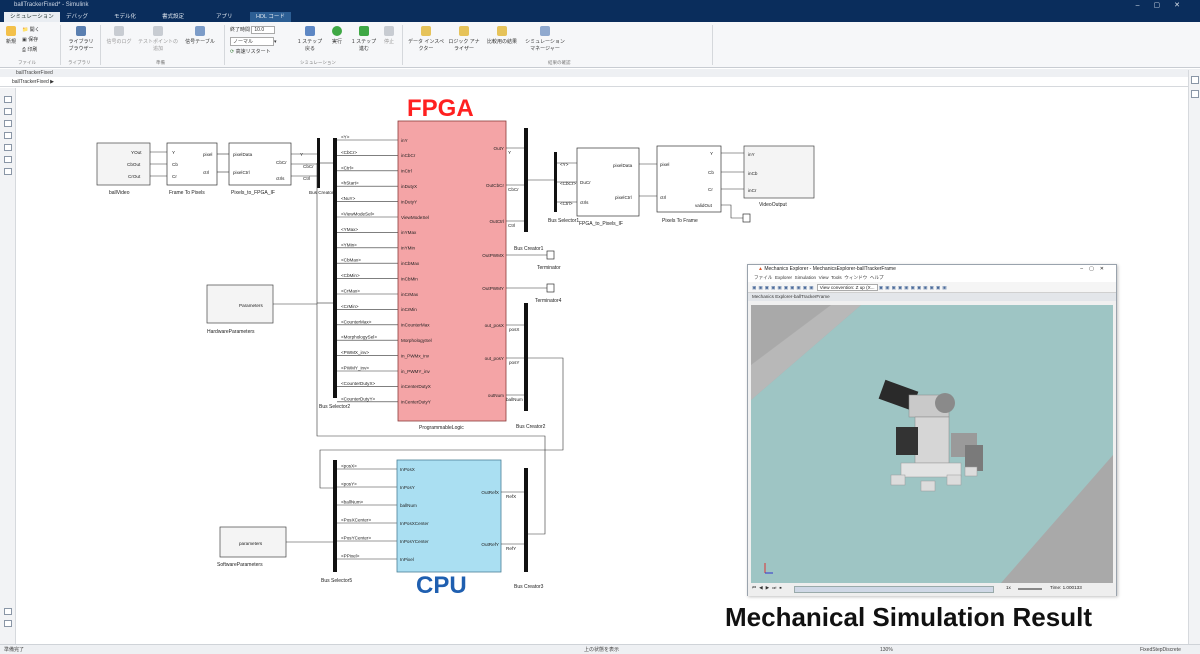 This screenshot has height=654, width=1200. I want to click on port-label: CbCr, so click(281, 162).